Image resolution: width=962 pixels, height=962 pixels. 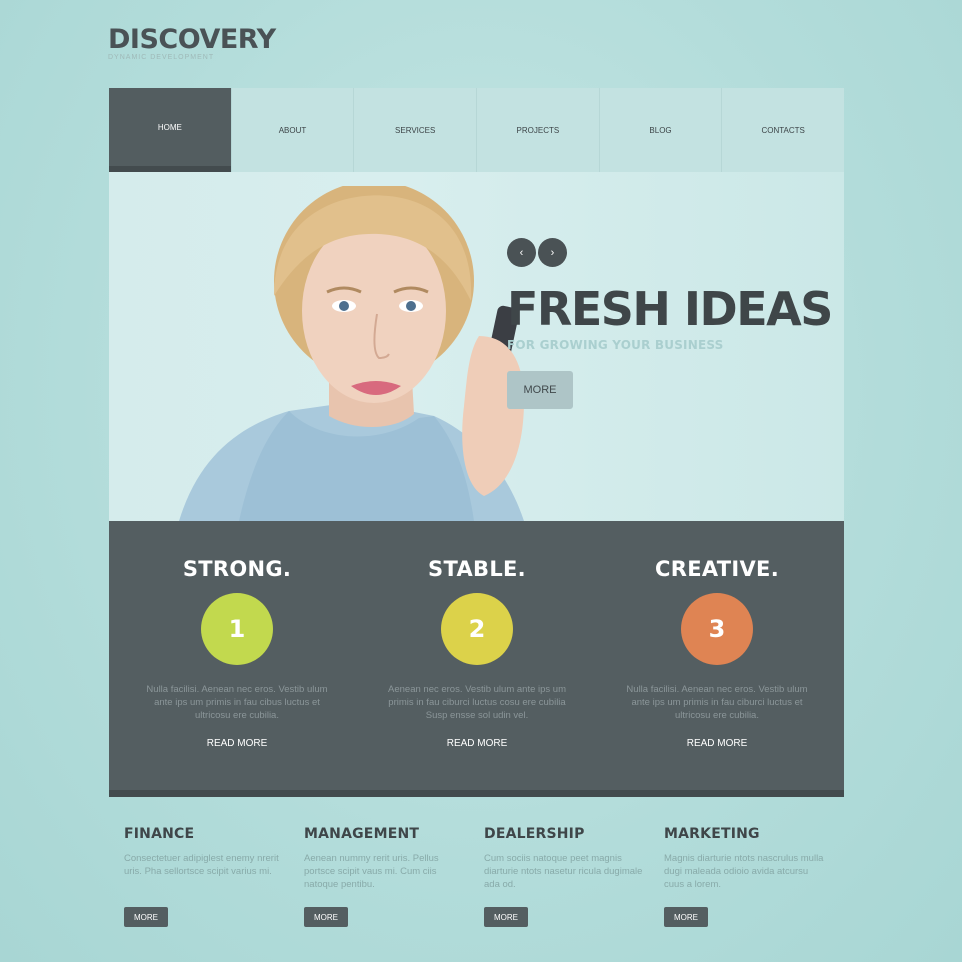 I want to click on nav-item-projects: PROJECTS, so click(x=537, y=130).